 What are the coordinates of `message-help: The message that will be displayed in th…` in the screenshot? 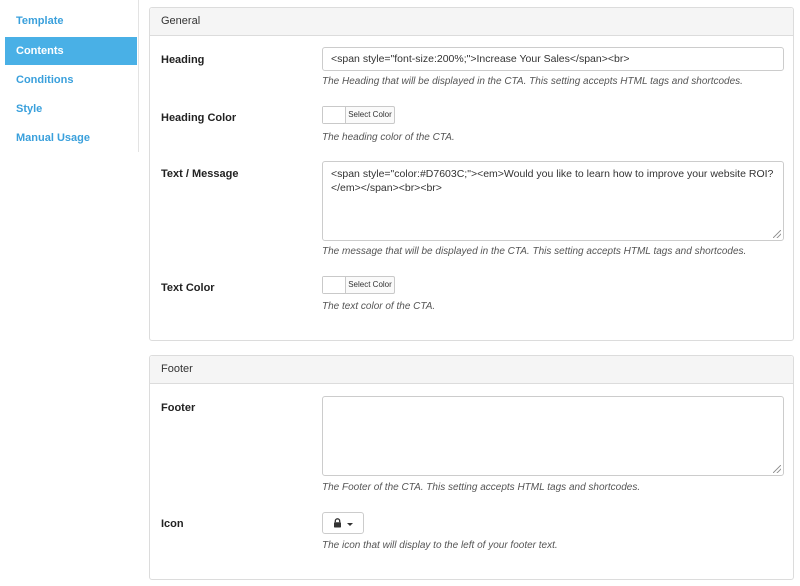 It's located at (534, 251).